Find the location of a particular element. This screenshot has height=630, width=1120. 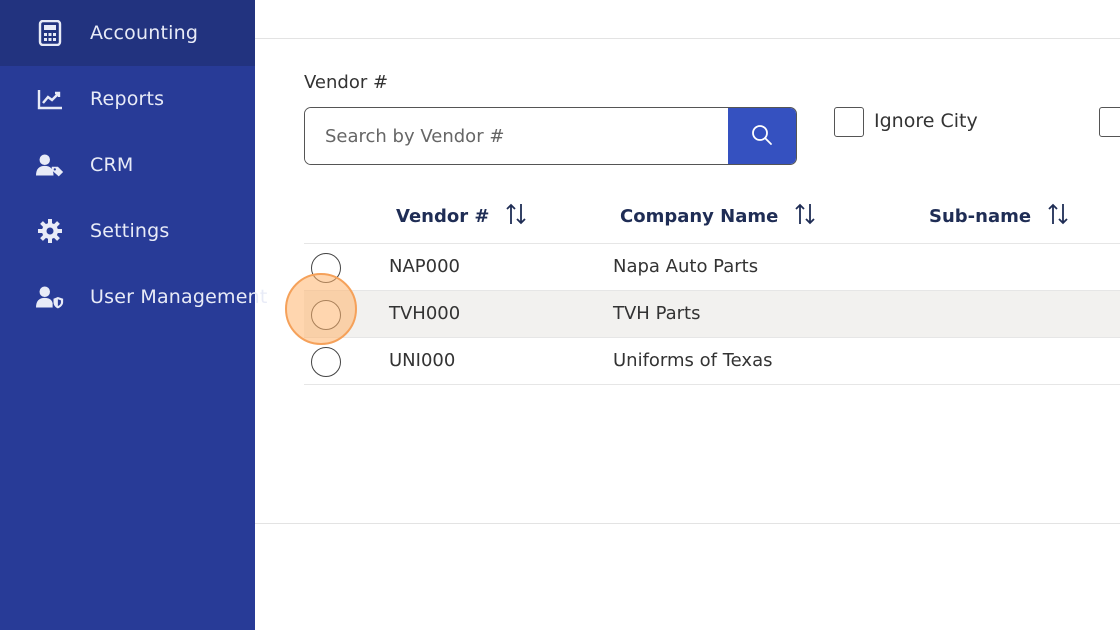

column-header-label: Company Name is located at coordinates (699, 216).